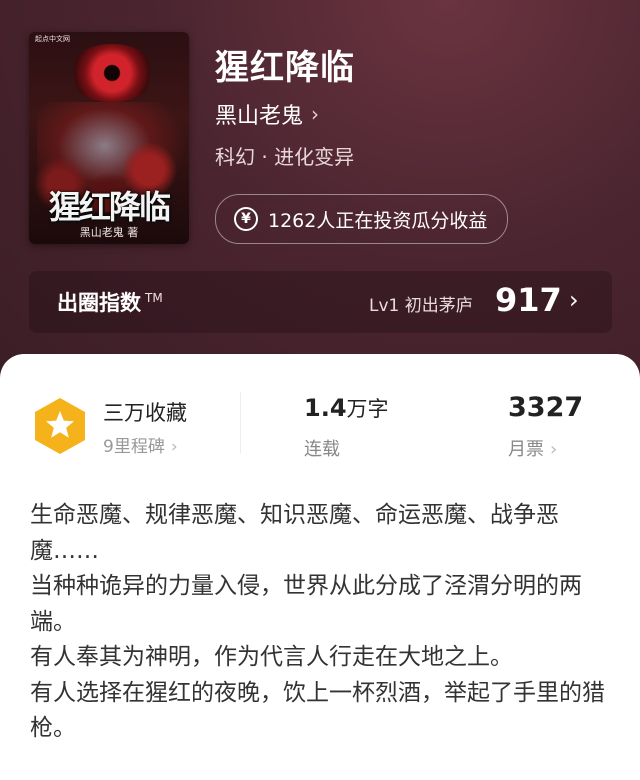 The width and height of the screenshot is (640, 780). What do you see at coordinates (546, 407) in the screenshot?
I see `monthly-ticket-count: 3327` at bounding box center [546, 407].